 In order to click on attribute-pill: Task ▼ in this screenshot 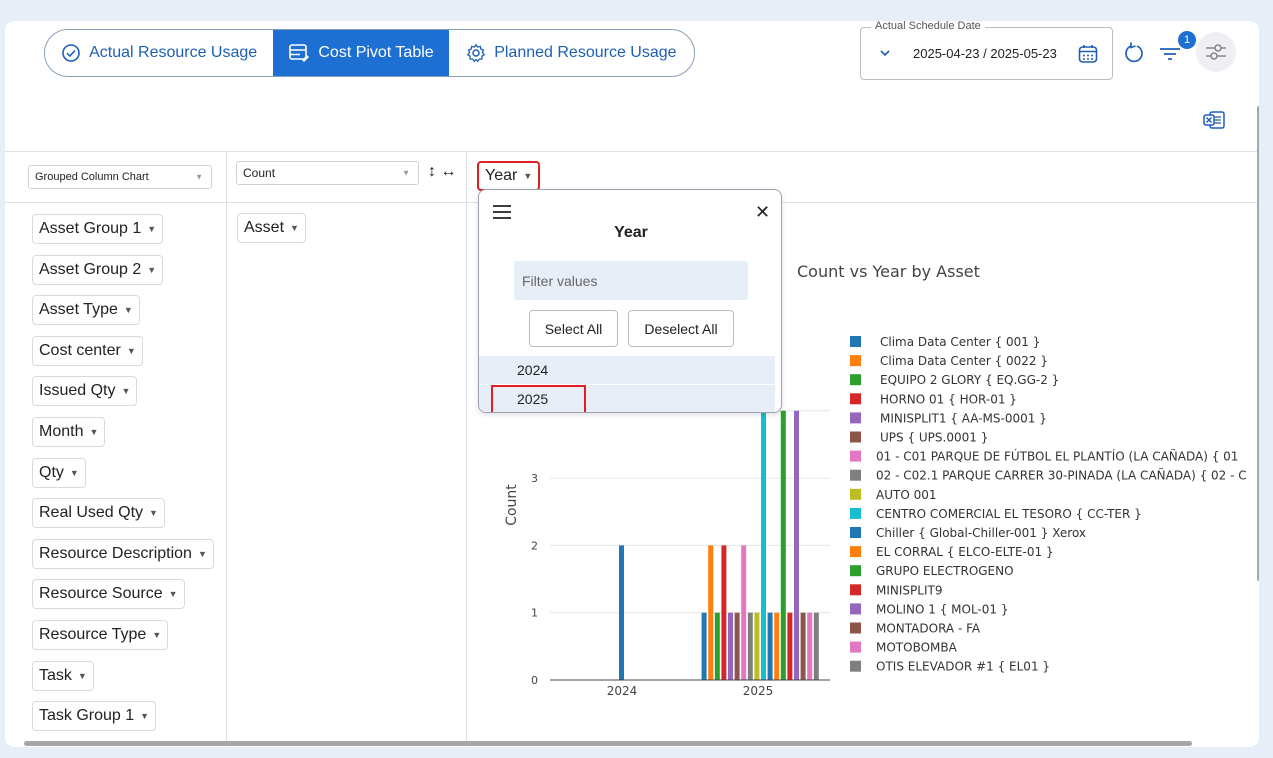, I will do `click(63, 675)`.